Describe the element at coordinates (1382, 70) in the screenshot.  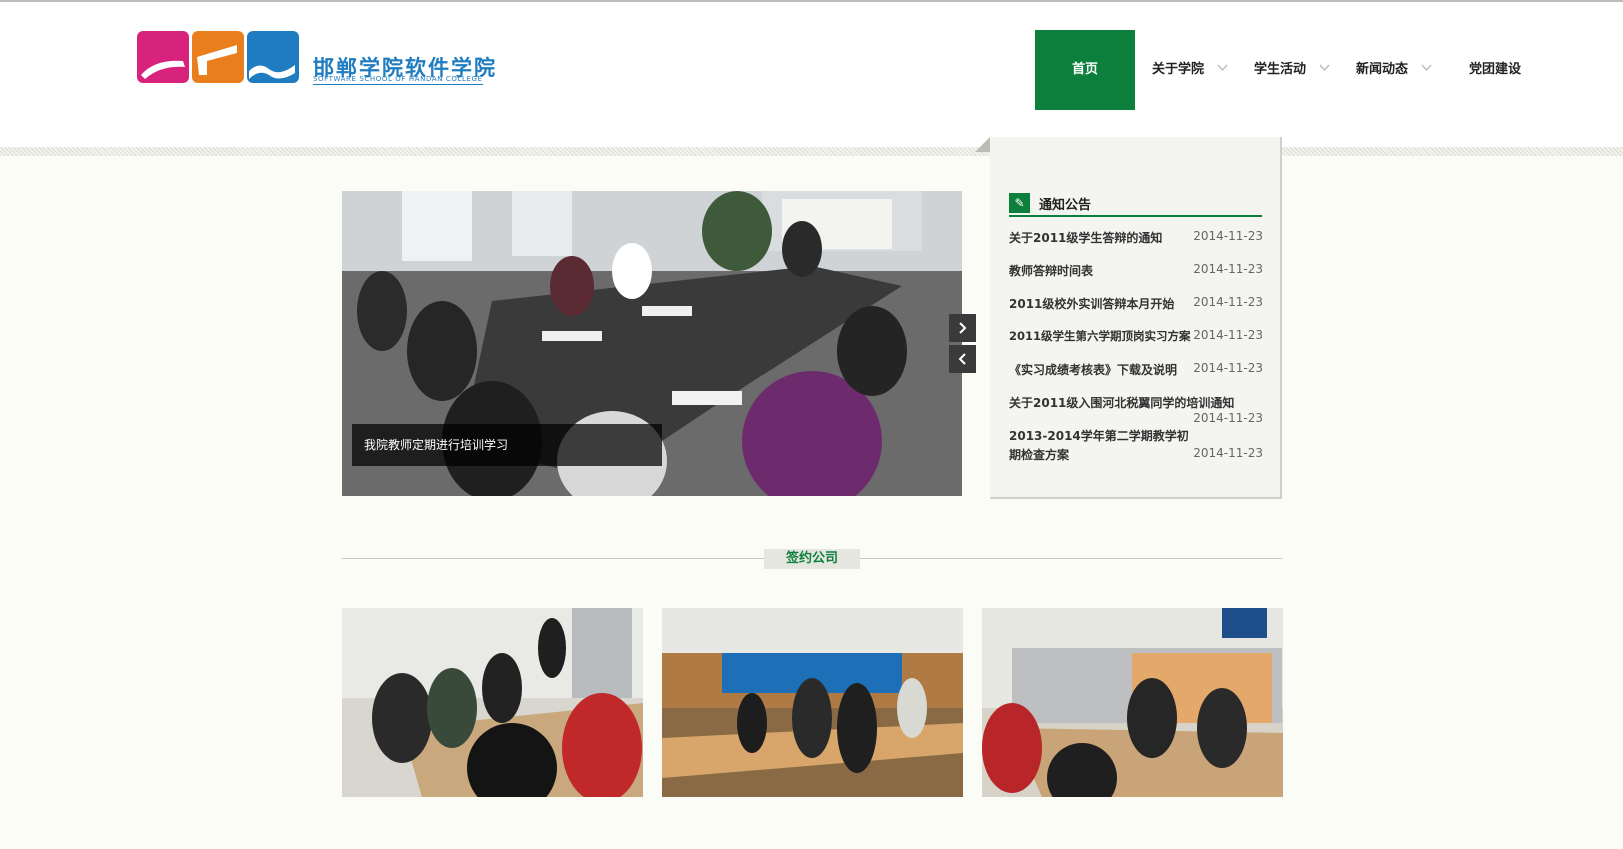
I see `nav-item-news: 新闻动态` at that location.